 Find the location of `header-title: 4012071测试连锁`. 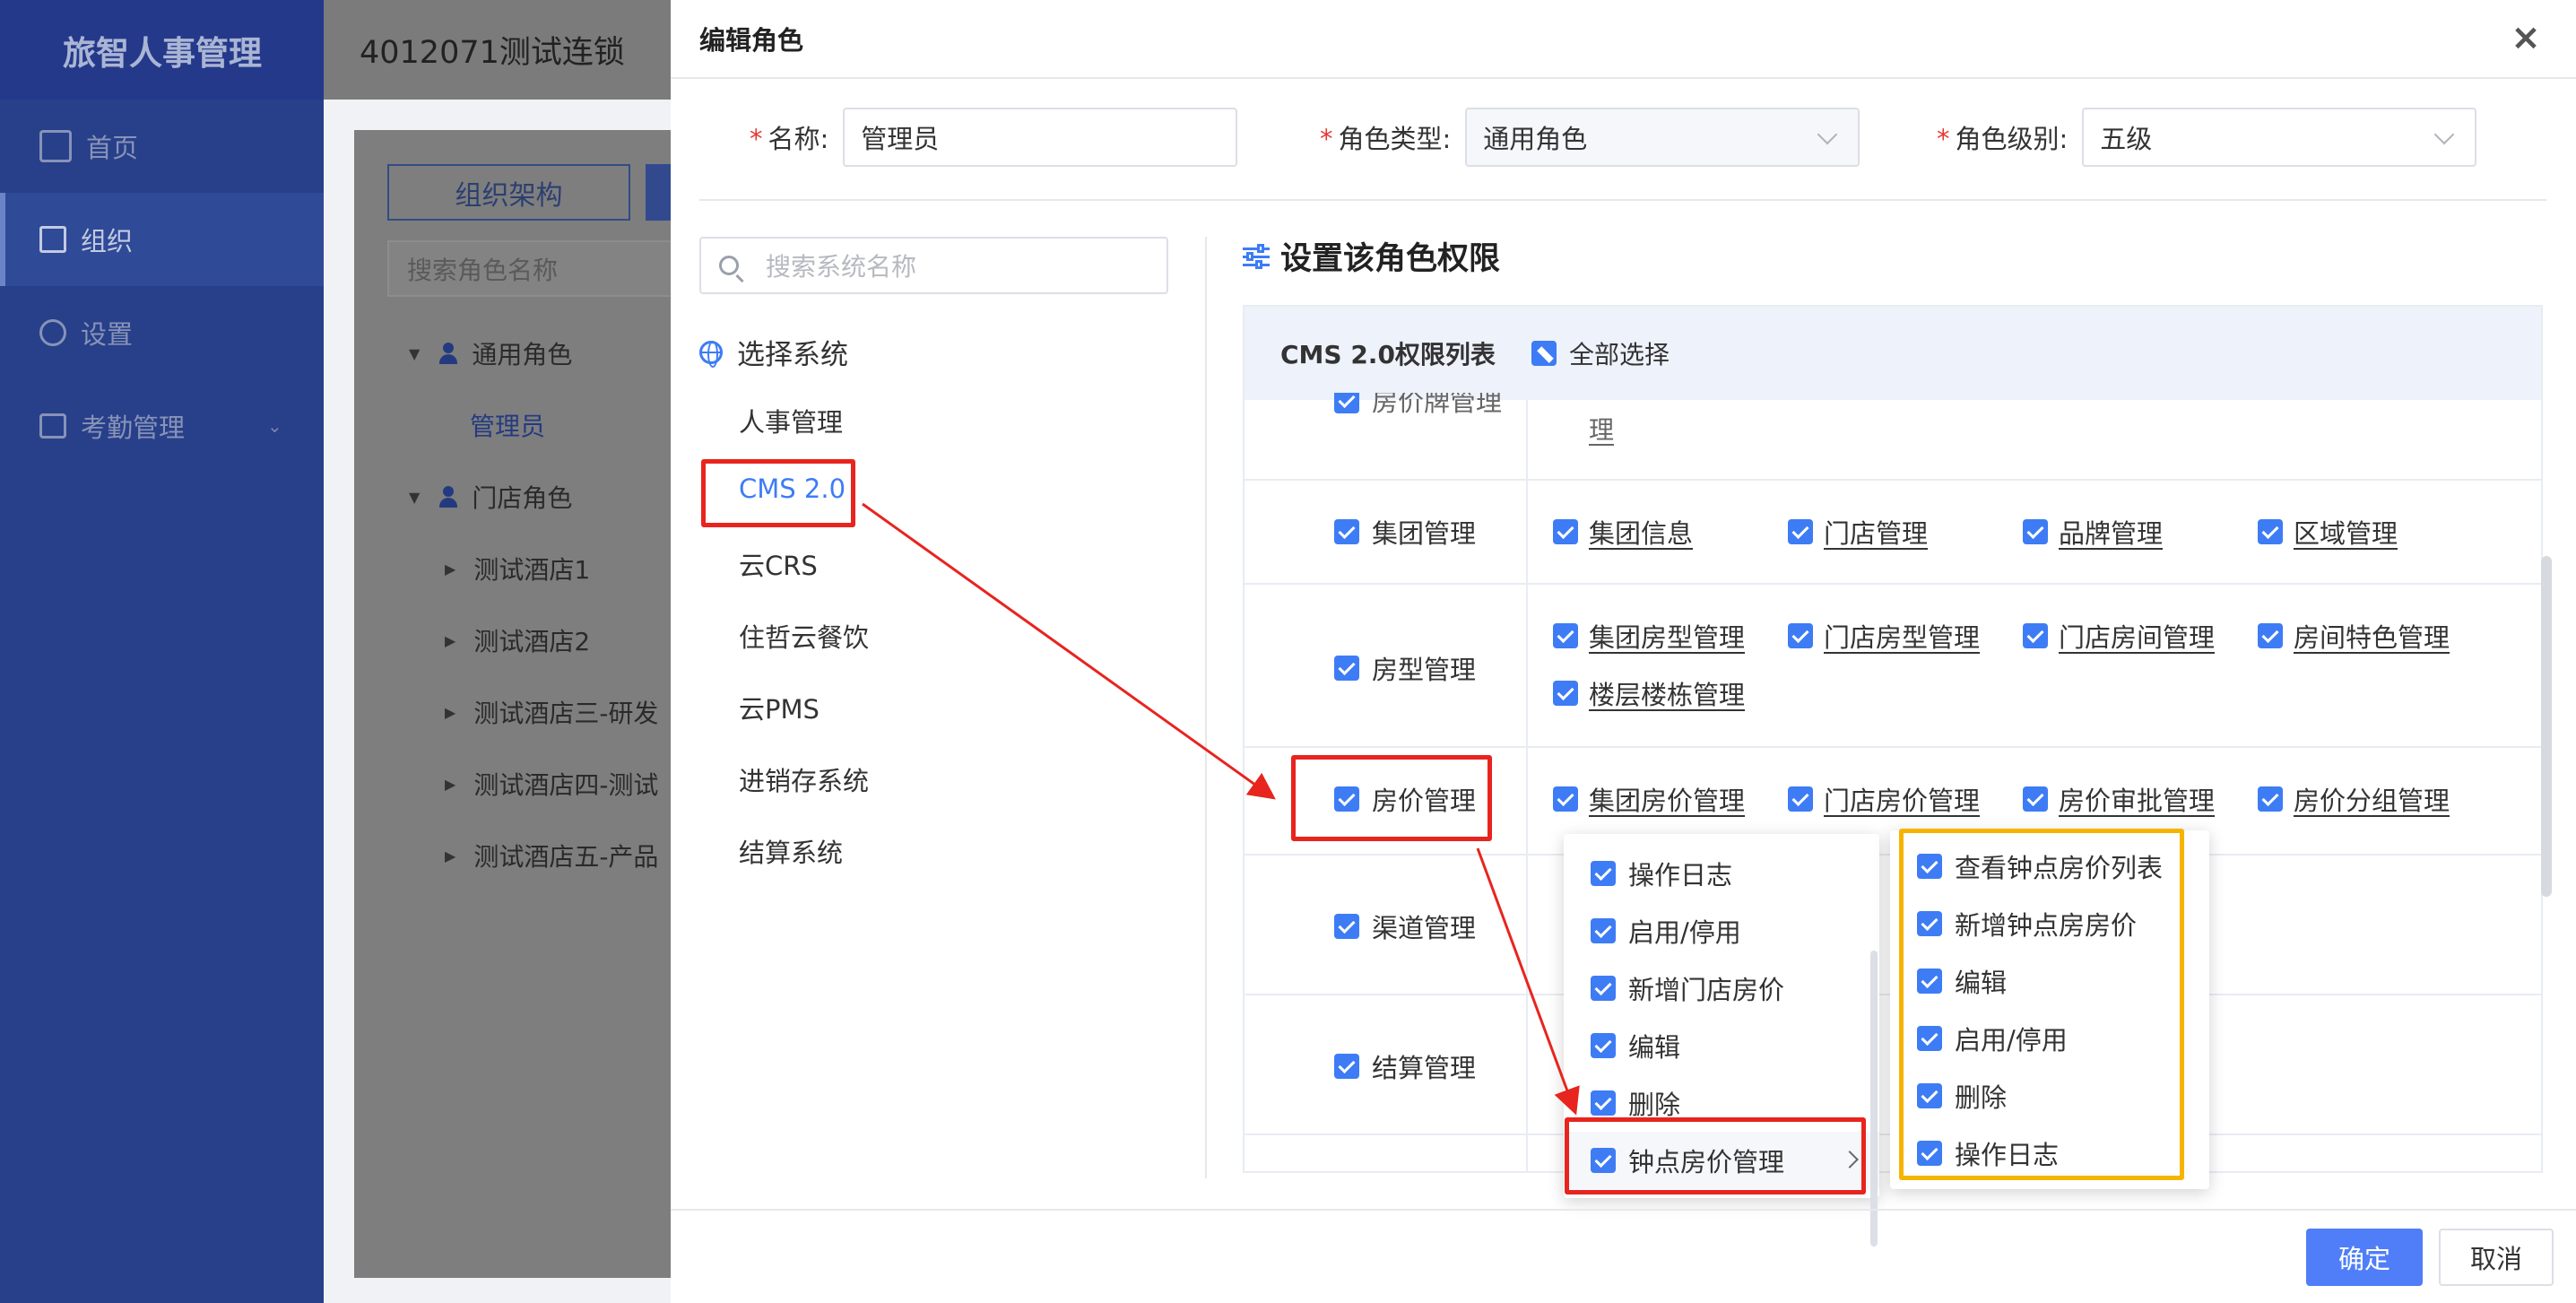

header-title: 4012071测试连锁 is located at coordinates (492, 53).